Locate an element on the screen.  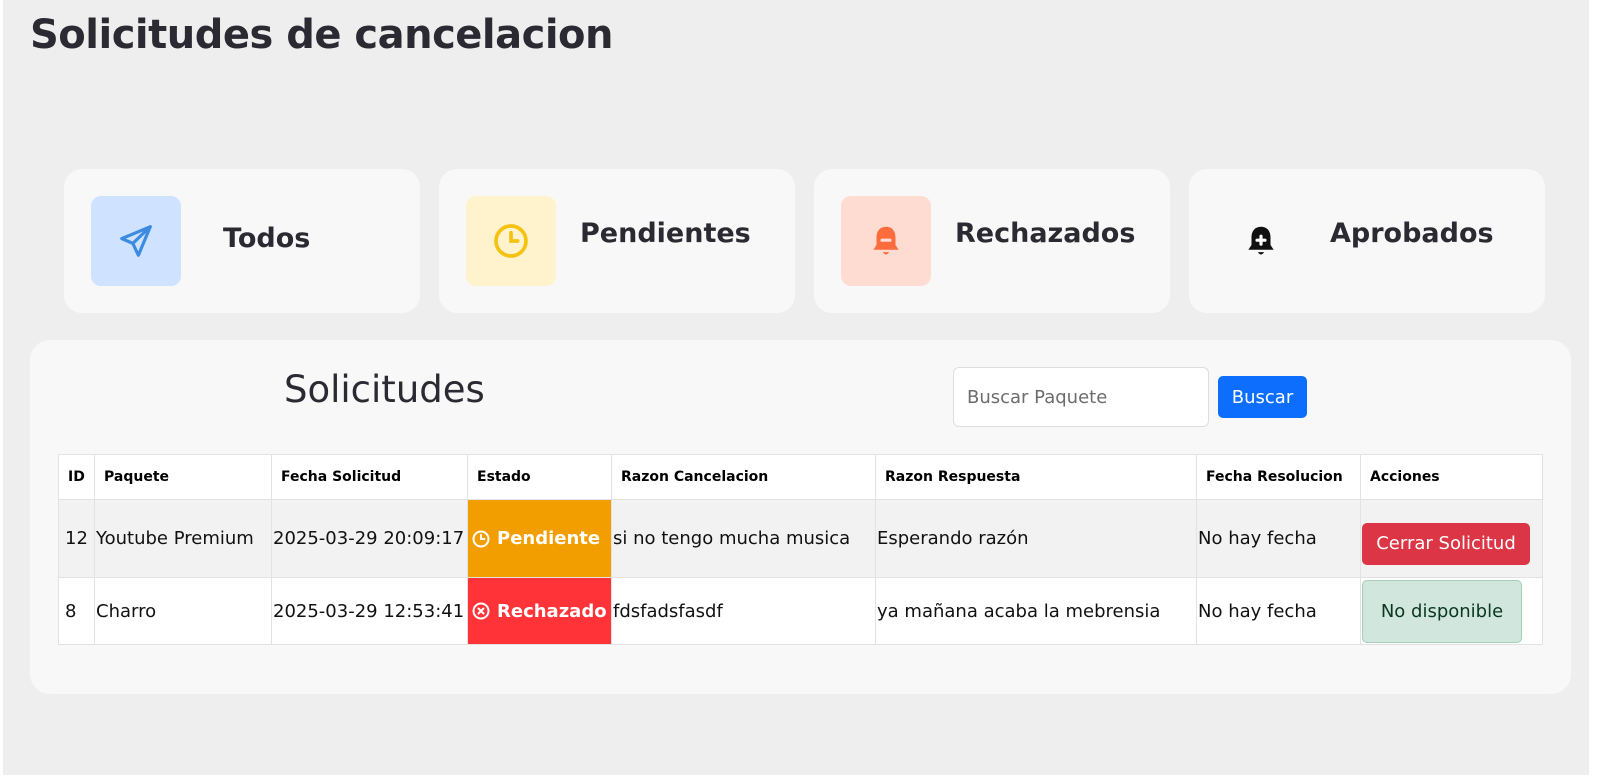
filter-card-rechazados: Rechazados is located at coordinates (992, 241).